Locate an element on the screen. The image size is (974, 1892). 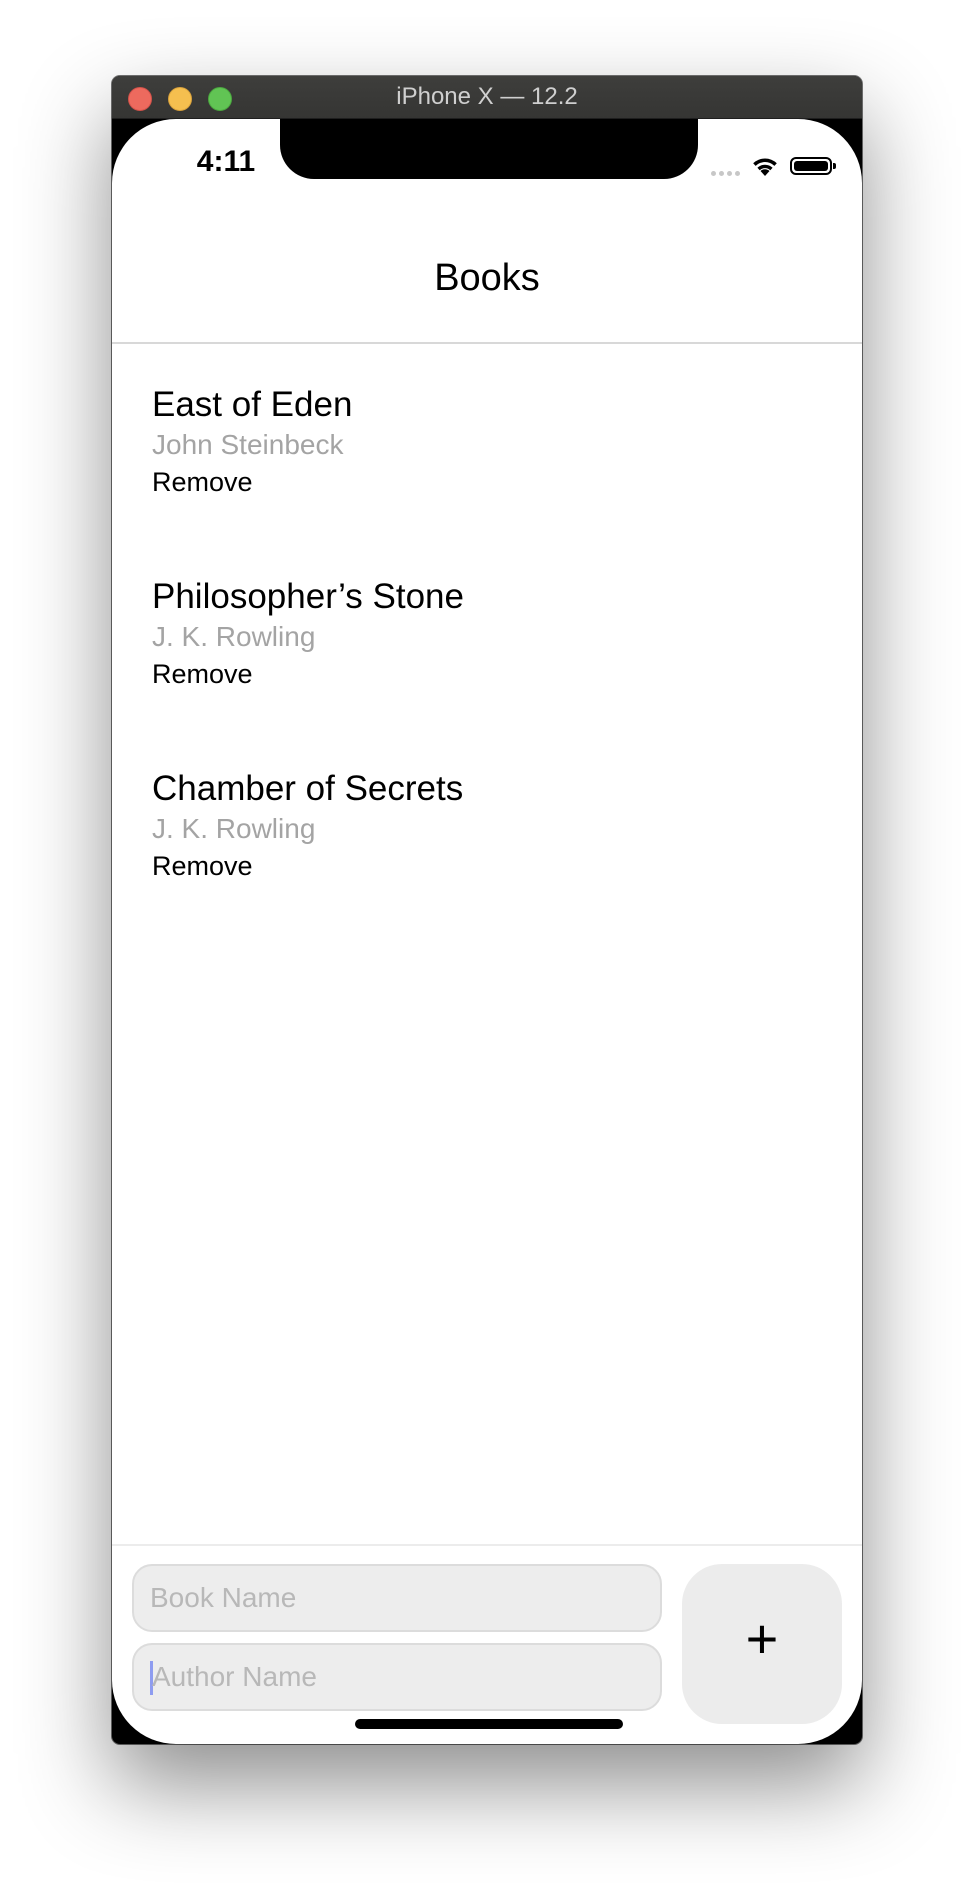
list-item: Philosopher’s Stone J. K. Rowling Remove is located at coordinates (487, 647).